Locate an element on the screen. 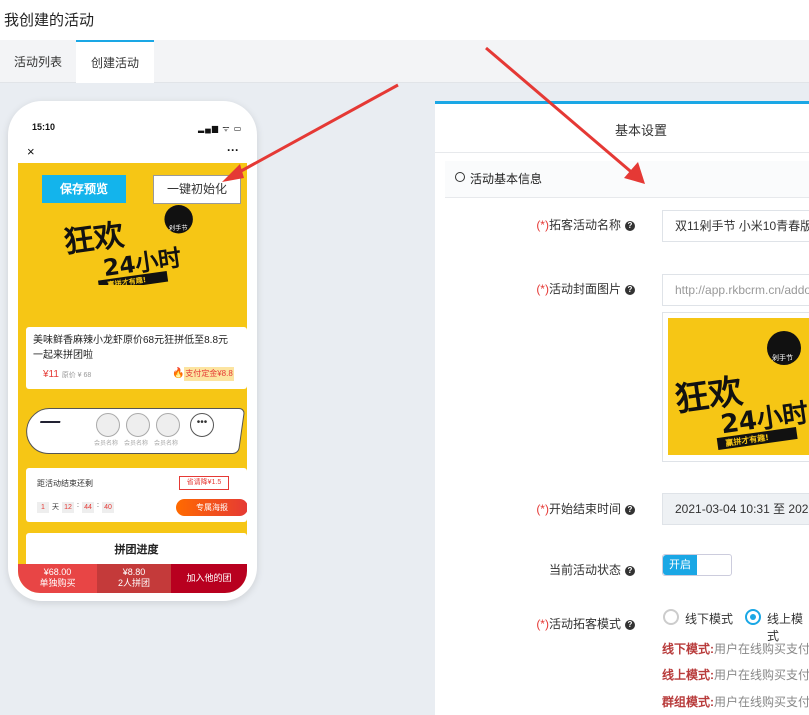 This screenshot has height=715, width=809. cover-badge: 剁手节 is located at coordinates (782, 357).